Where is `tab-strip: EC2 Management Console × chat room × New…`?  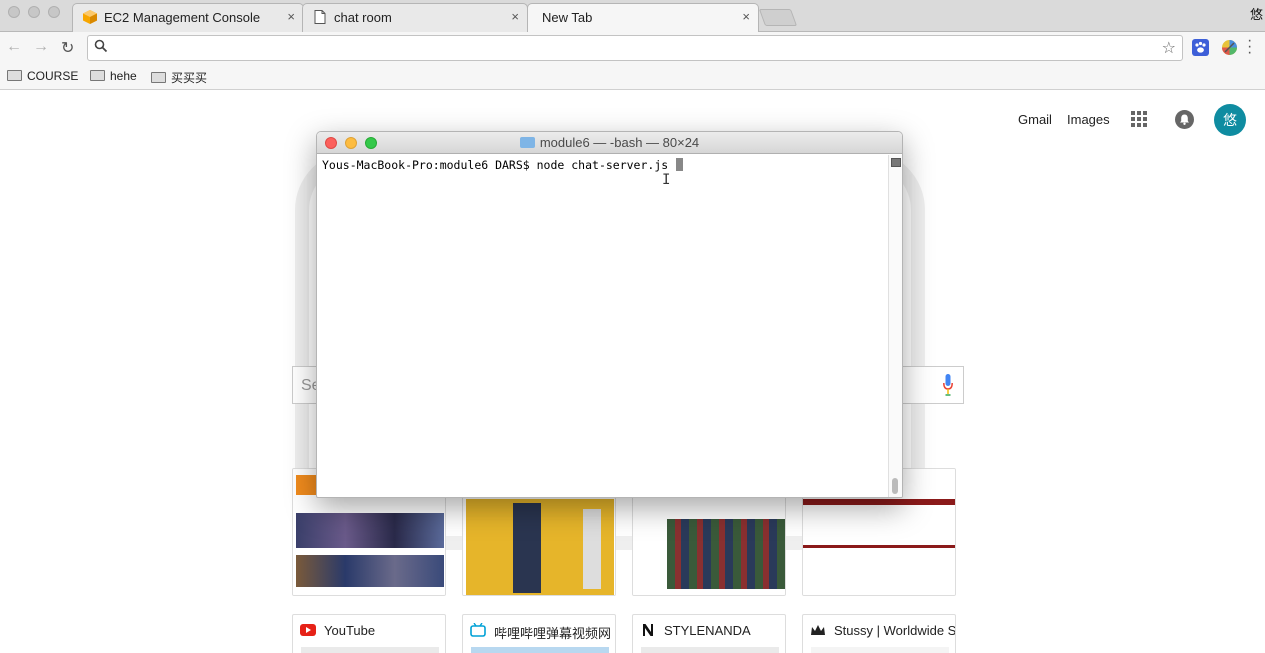 tab-strip: EC2 Management Console × chat room × New… is located at coordinates (632, 16).